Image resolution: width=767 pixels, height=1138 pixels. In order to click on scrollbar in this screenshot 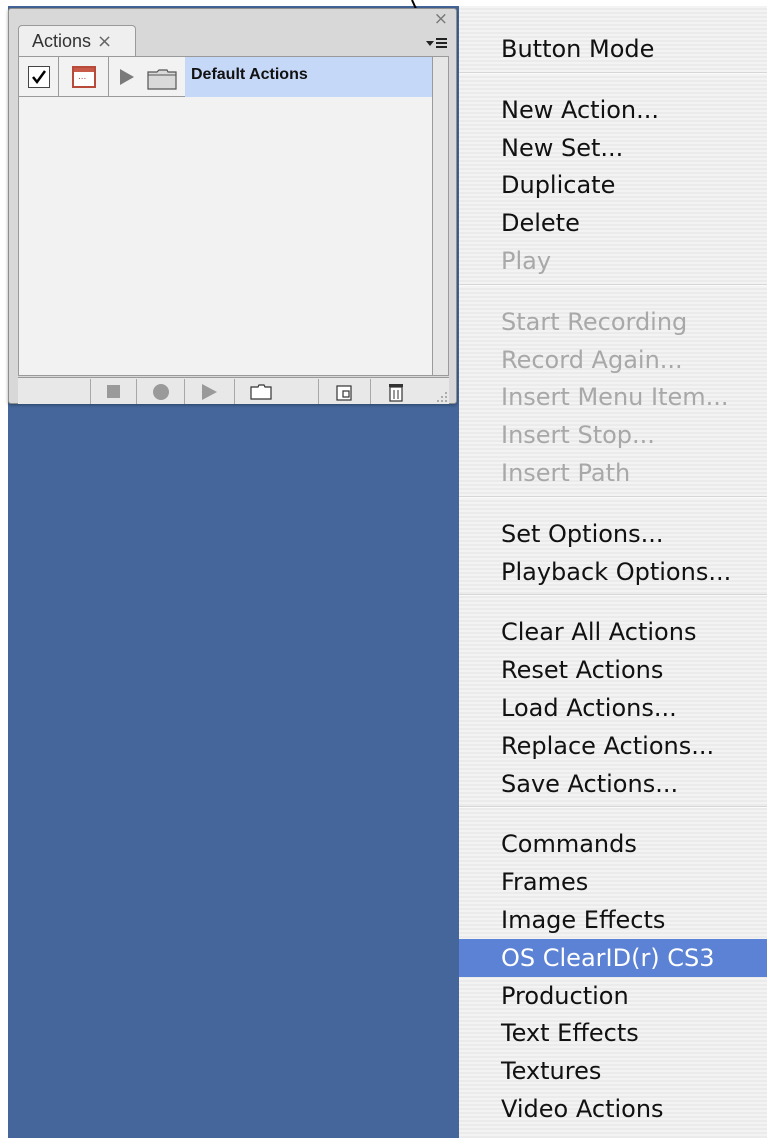, I will do `click(441, 216)`.